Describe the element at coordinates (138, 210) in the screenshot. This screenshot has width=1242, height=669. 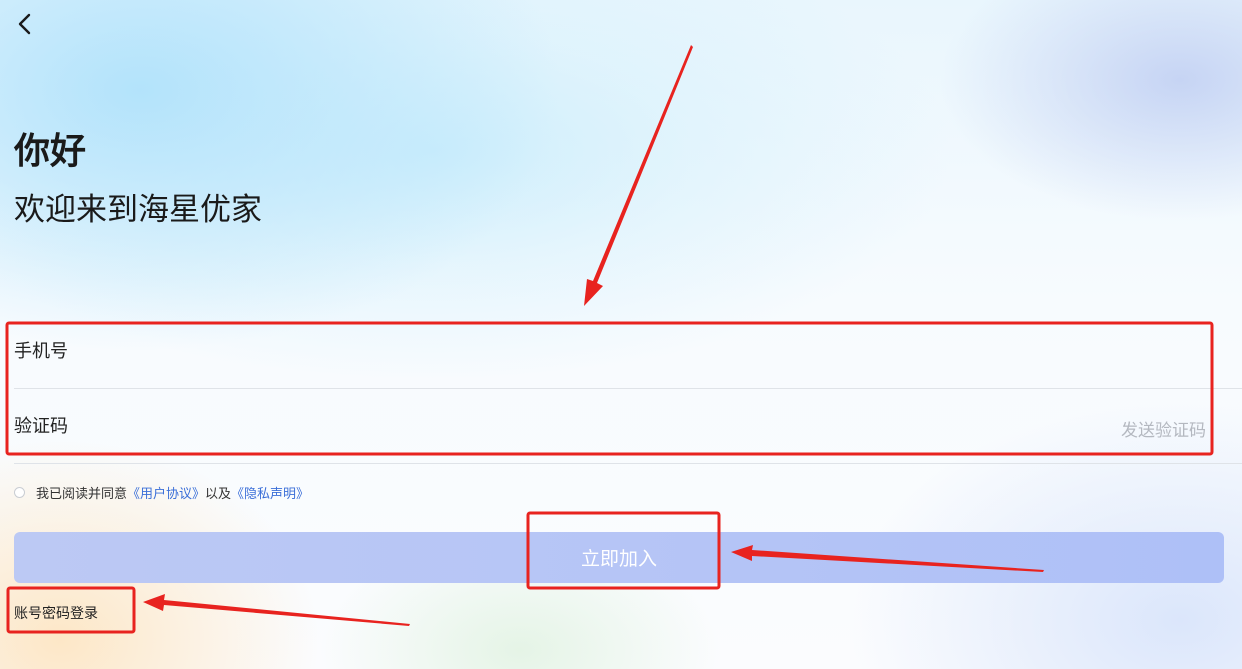
I see `welcome-subtitle: 欢迎来到海星优家` at that location.